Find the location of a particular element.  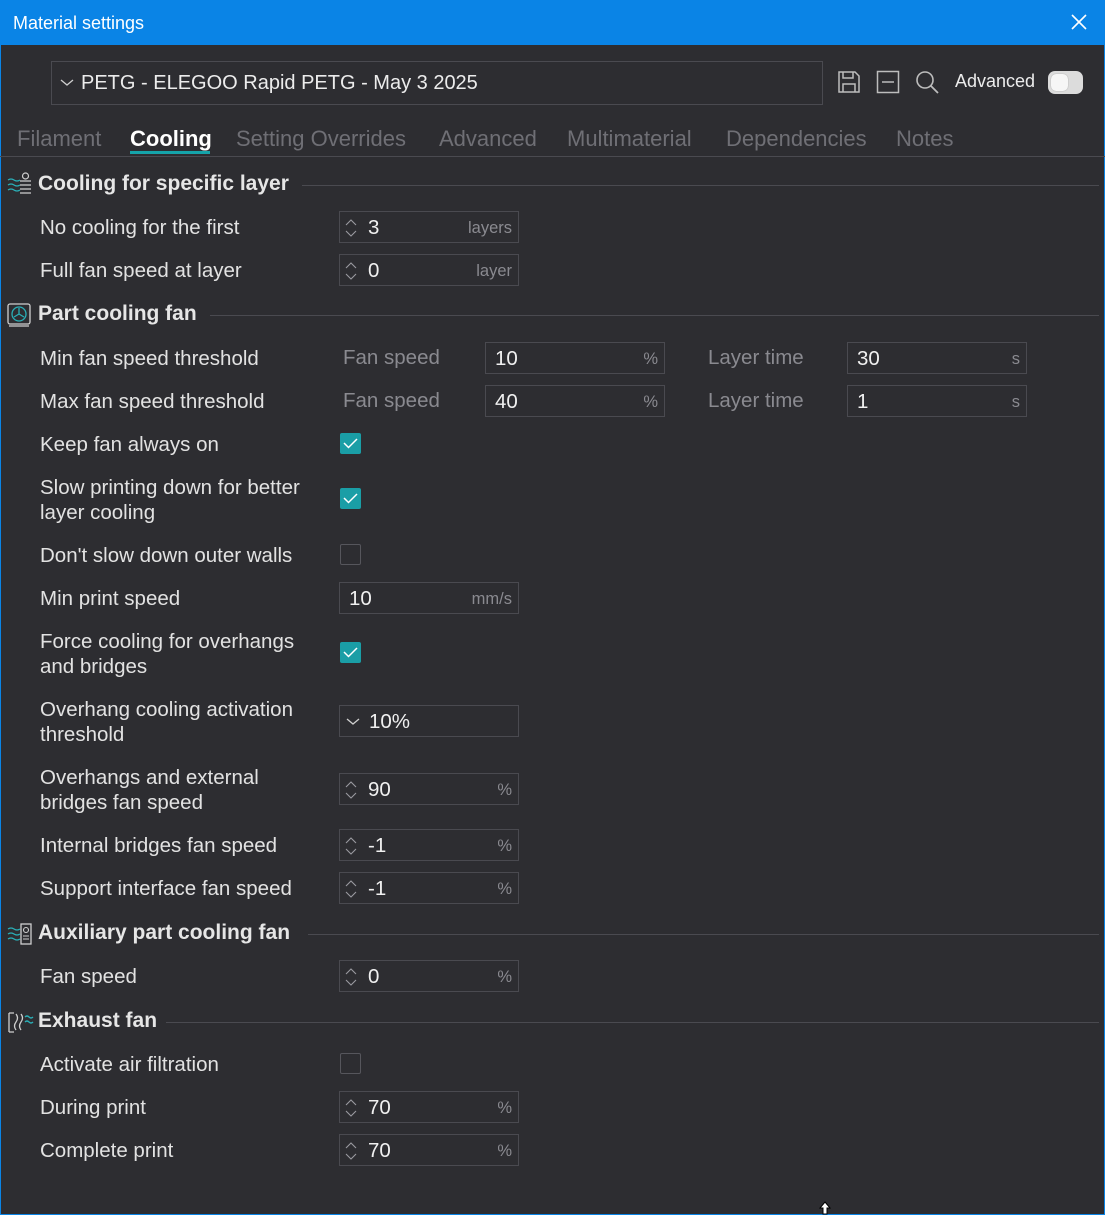

cooling-layer-icon is located at coordinates (19, 183).